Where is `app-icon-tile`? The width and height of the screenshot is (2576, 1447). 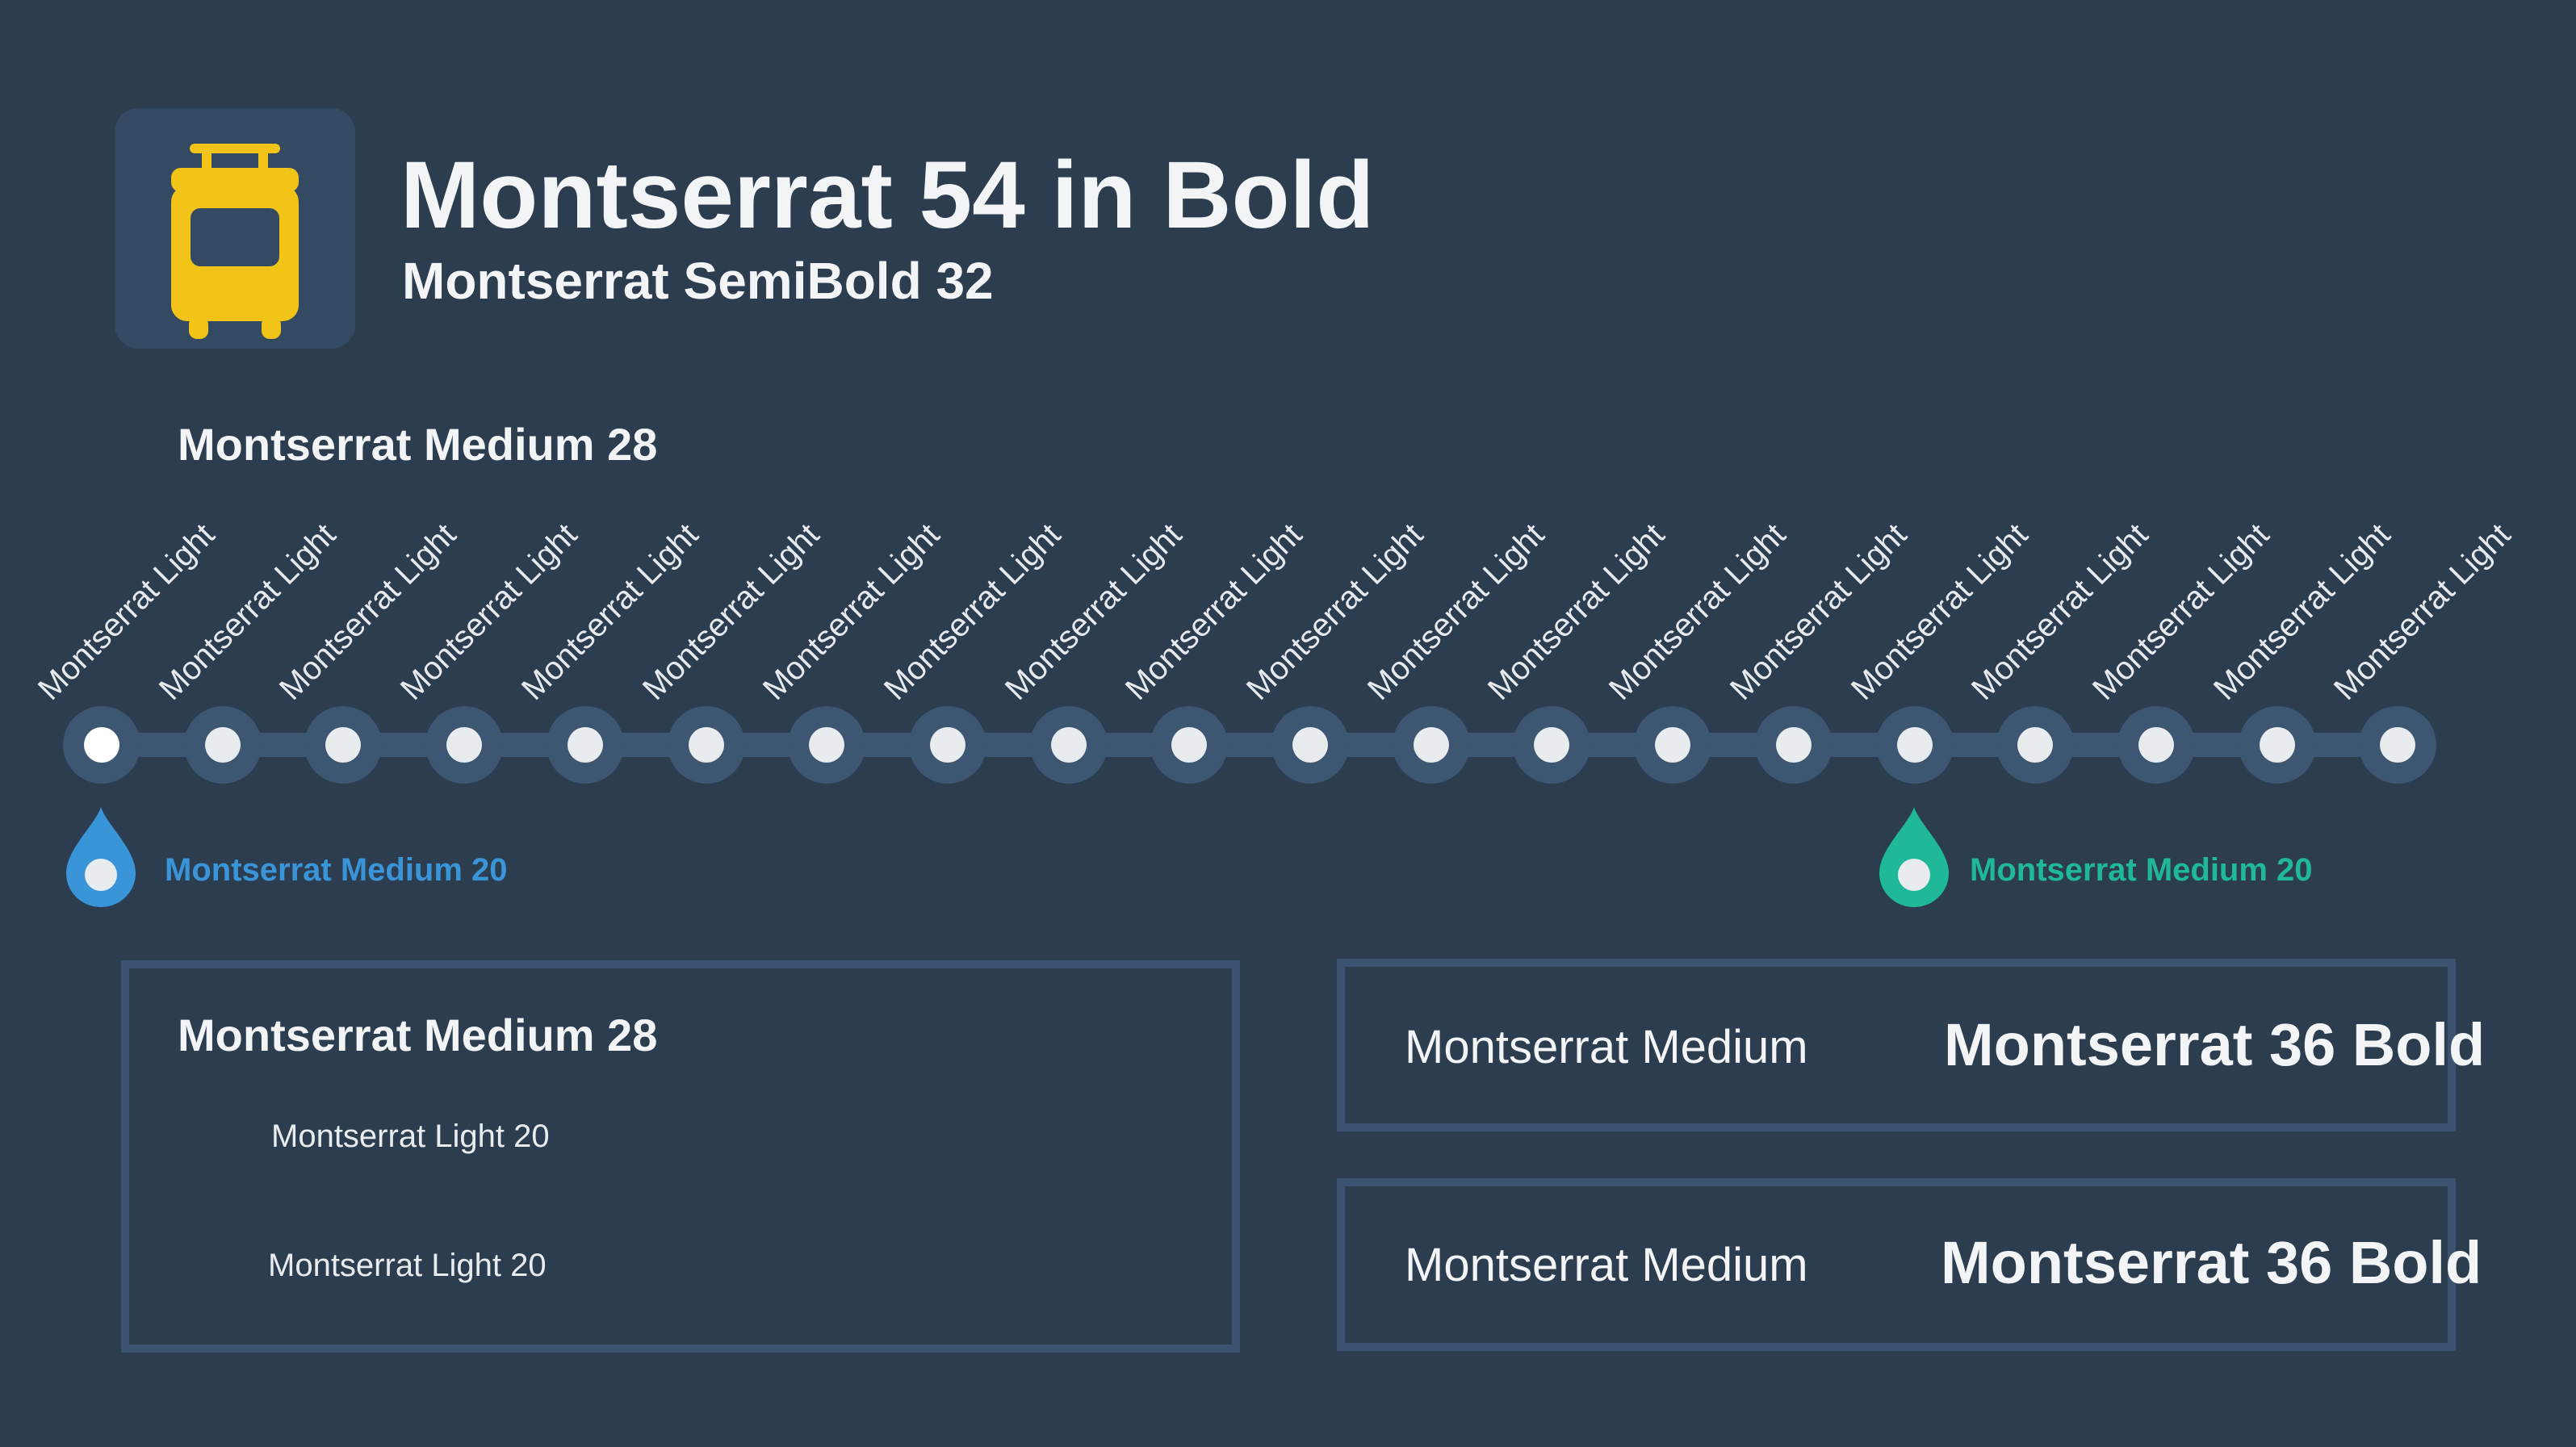 app-icon-tile is located at coordinates (235, 228).